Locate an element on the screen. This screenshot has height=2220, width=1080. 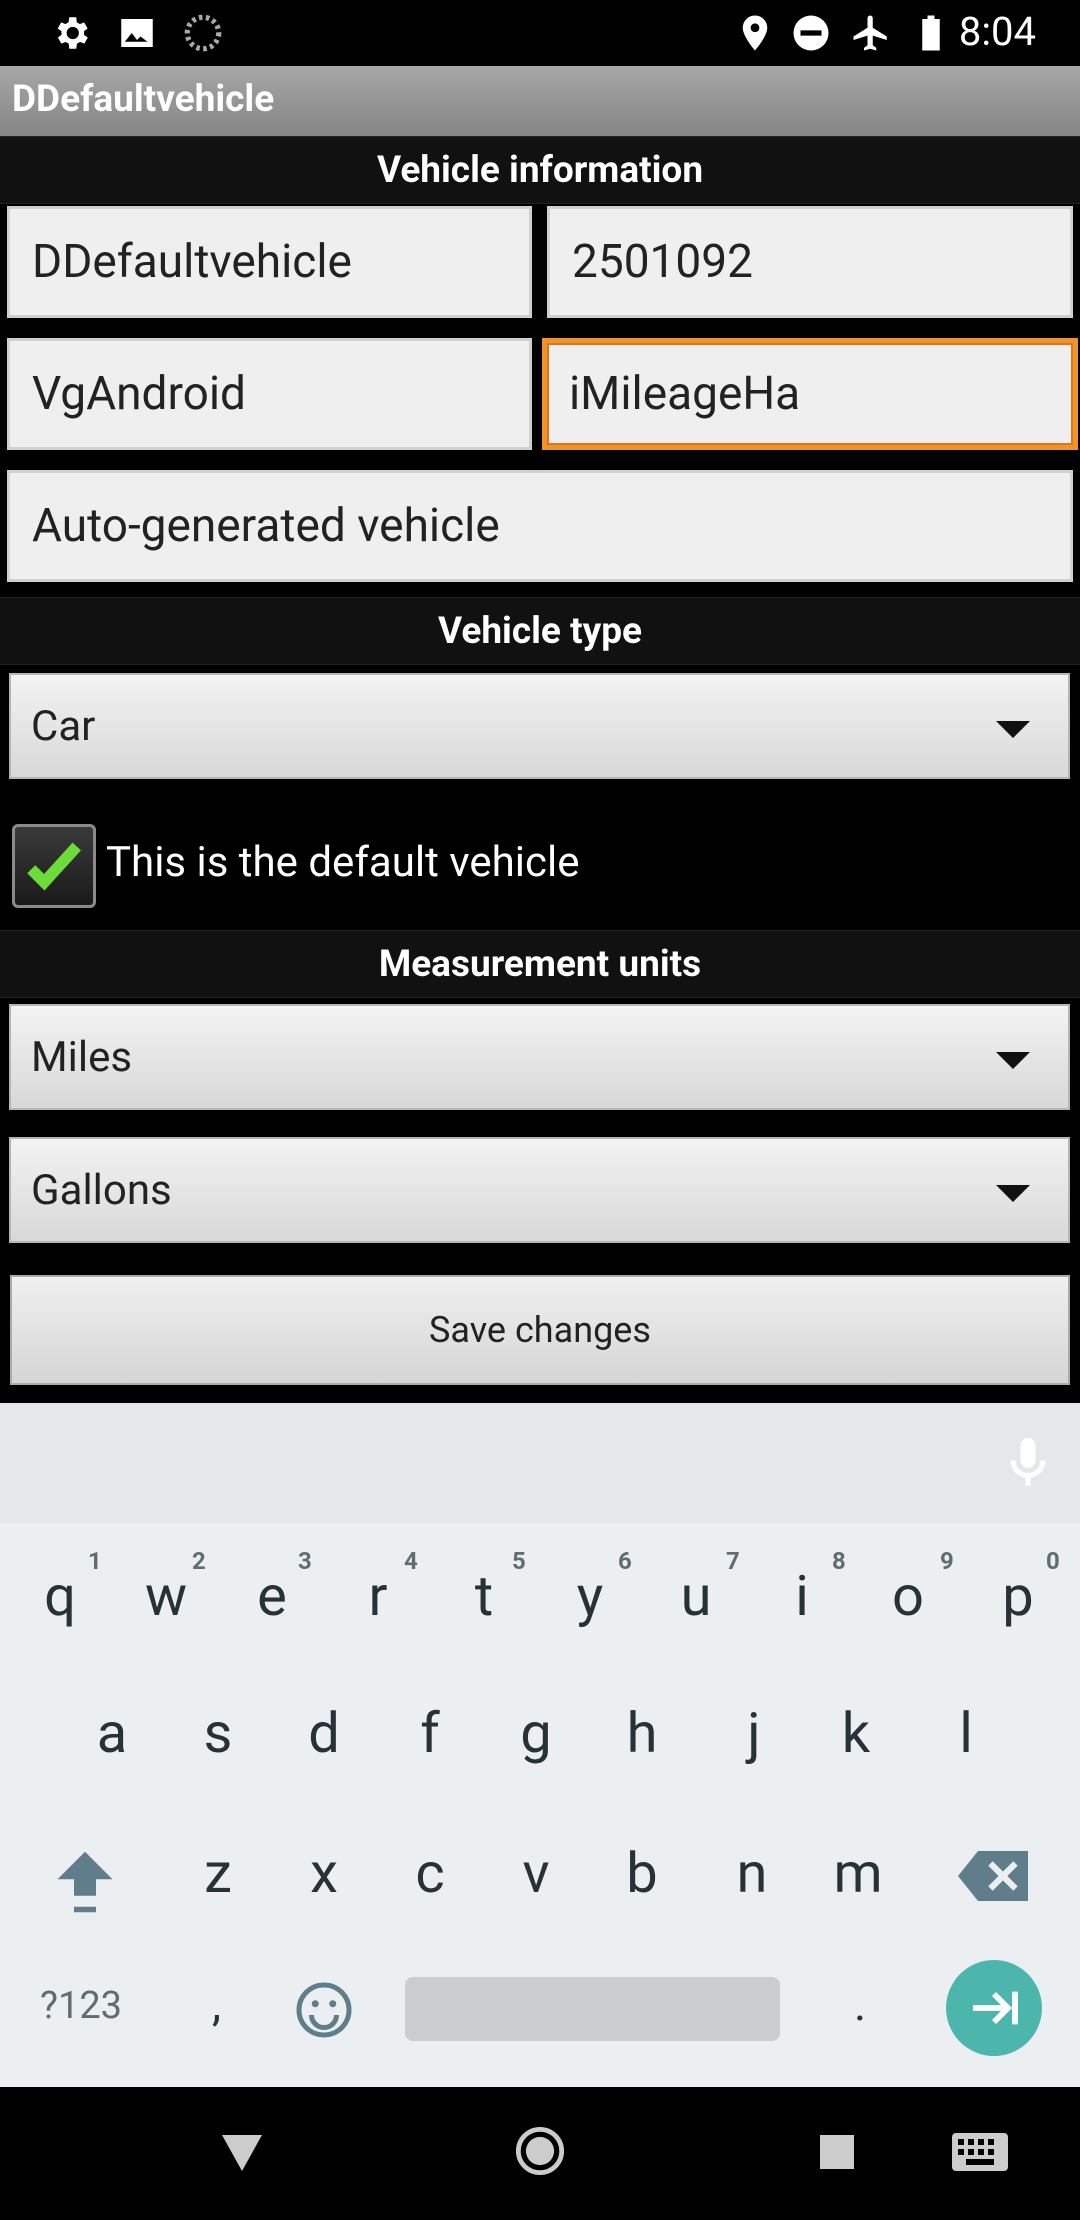
airplane-mode-icon is located at coordinates (870, 33).